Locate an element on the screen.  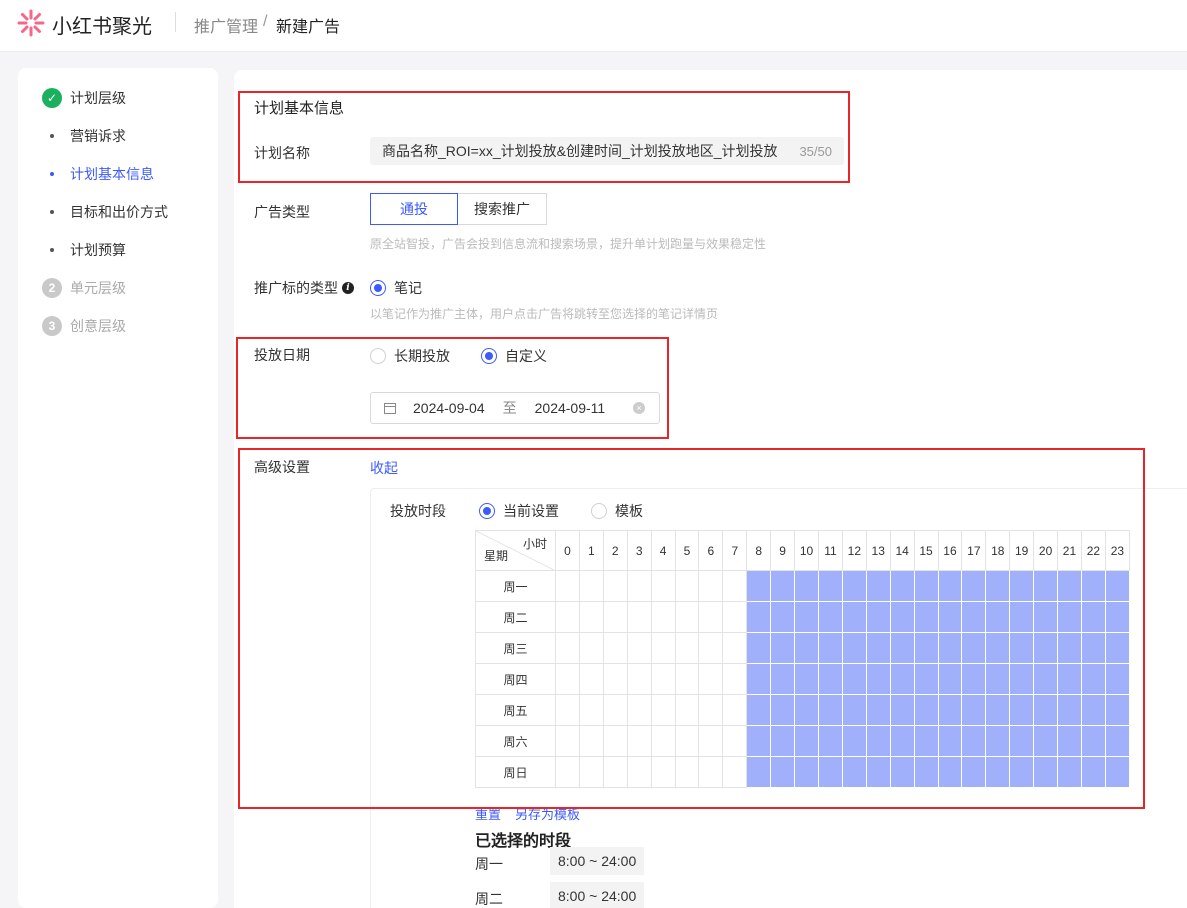
save-template-link: 另存为模板 is located at coordinates (547, 813).